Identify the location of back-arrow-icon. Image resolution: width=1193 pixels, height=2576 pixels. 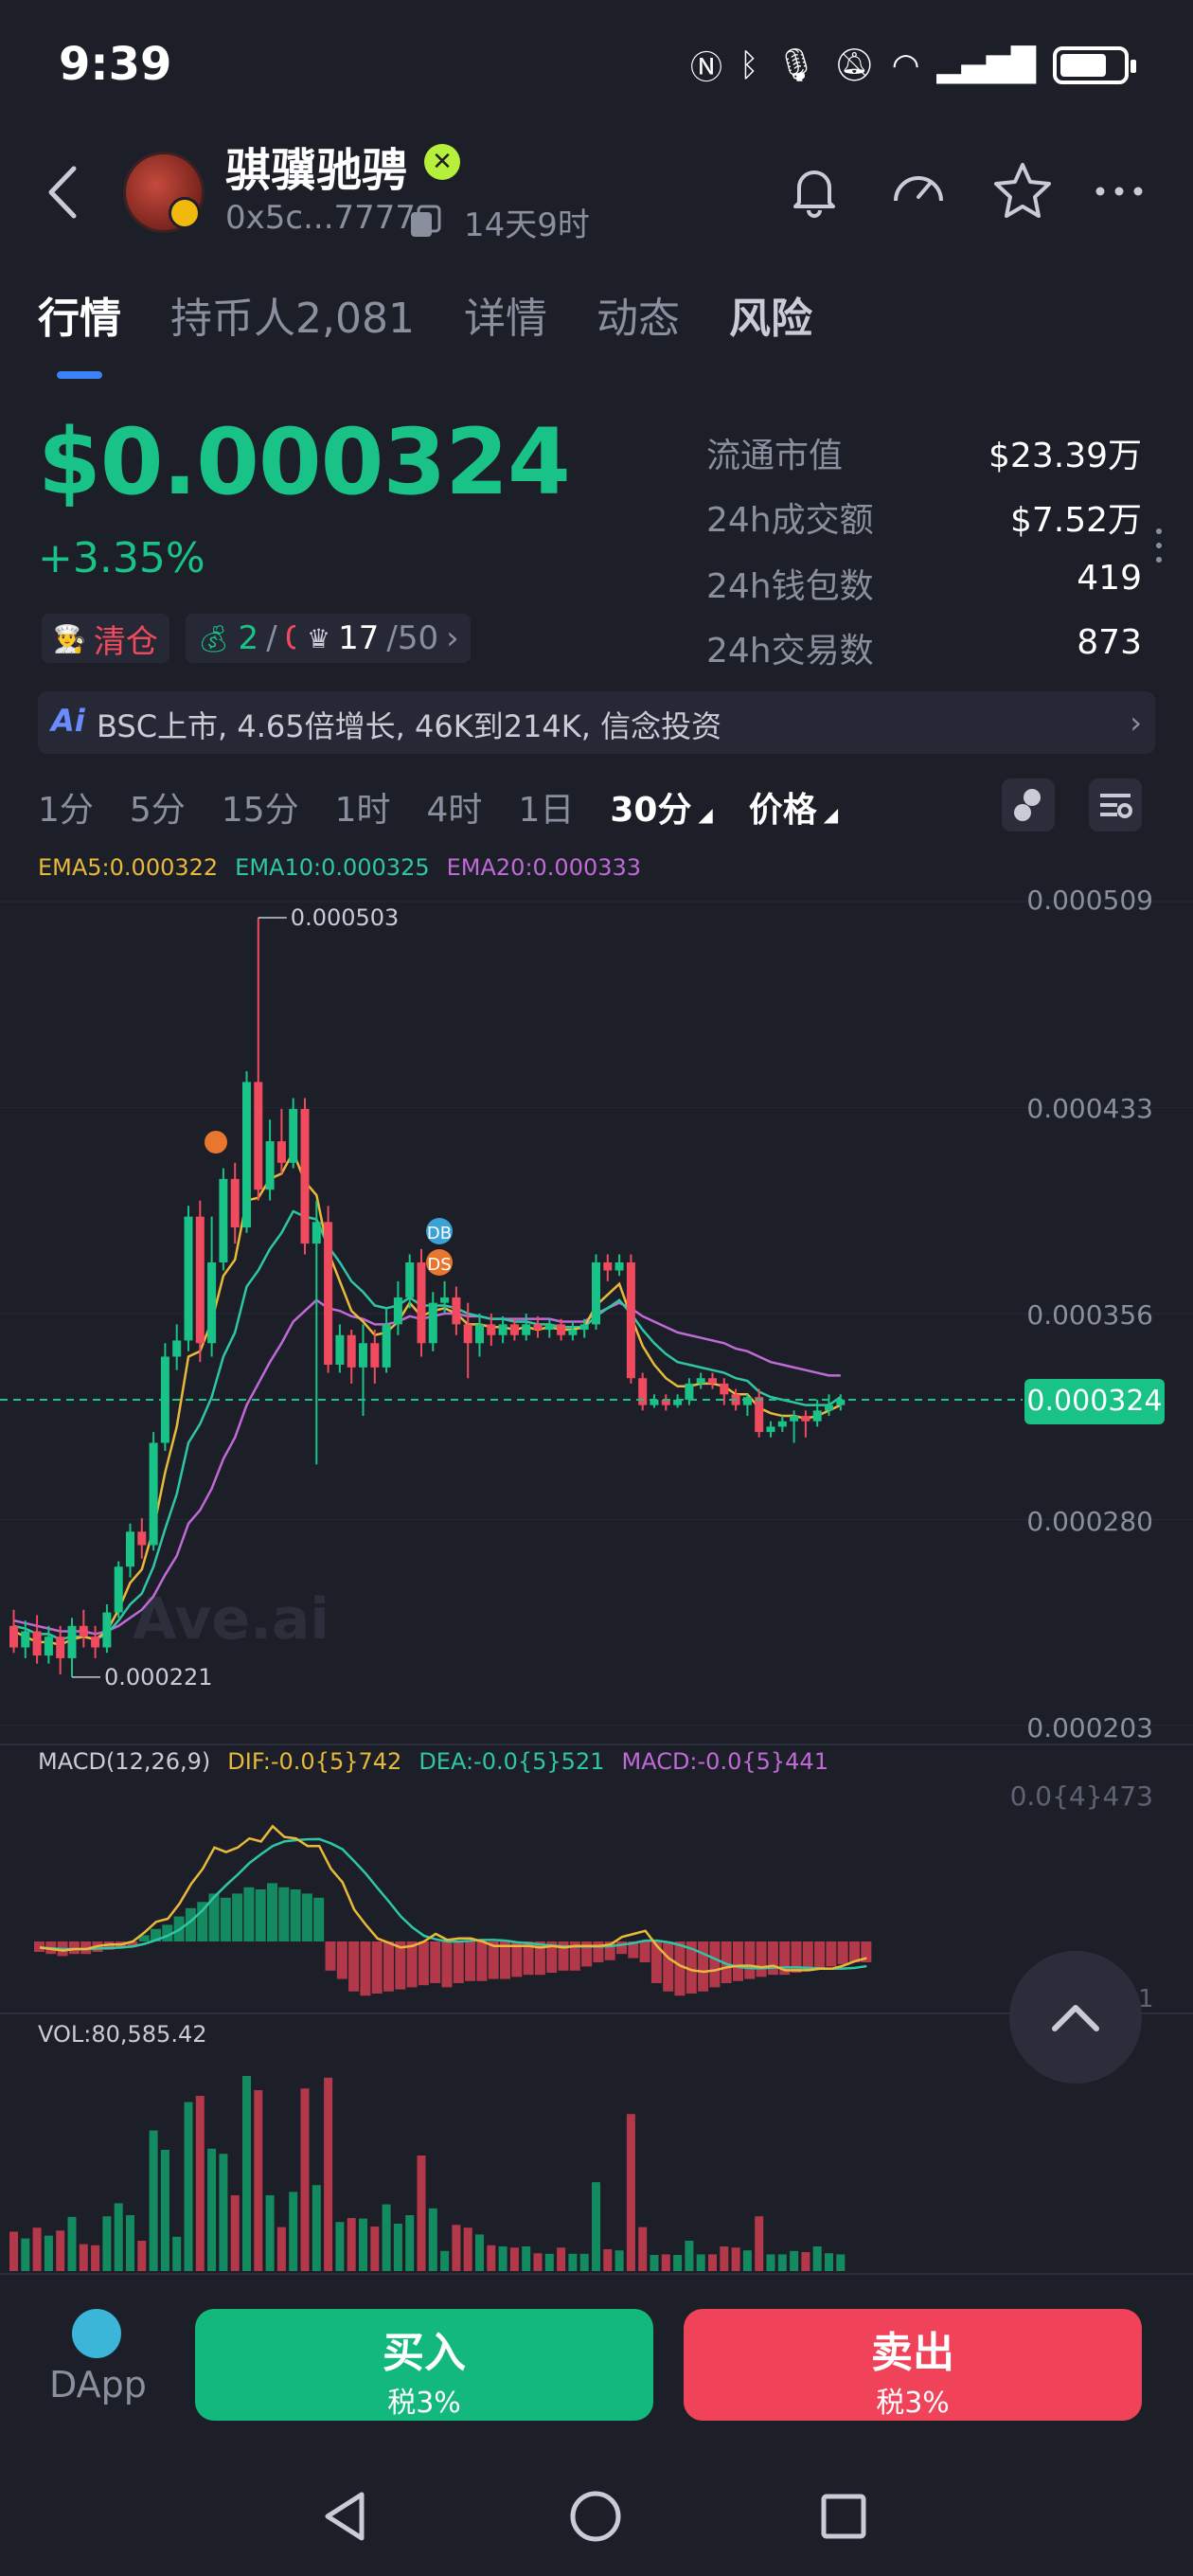
(64, 192).